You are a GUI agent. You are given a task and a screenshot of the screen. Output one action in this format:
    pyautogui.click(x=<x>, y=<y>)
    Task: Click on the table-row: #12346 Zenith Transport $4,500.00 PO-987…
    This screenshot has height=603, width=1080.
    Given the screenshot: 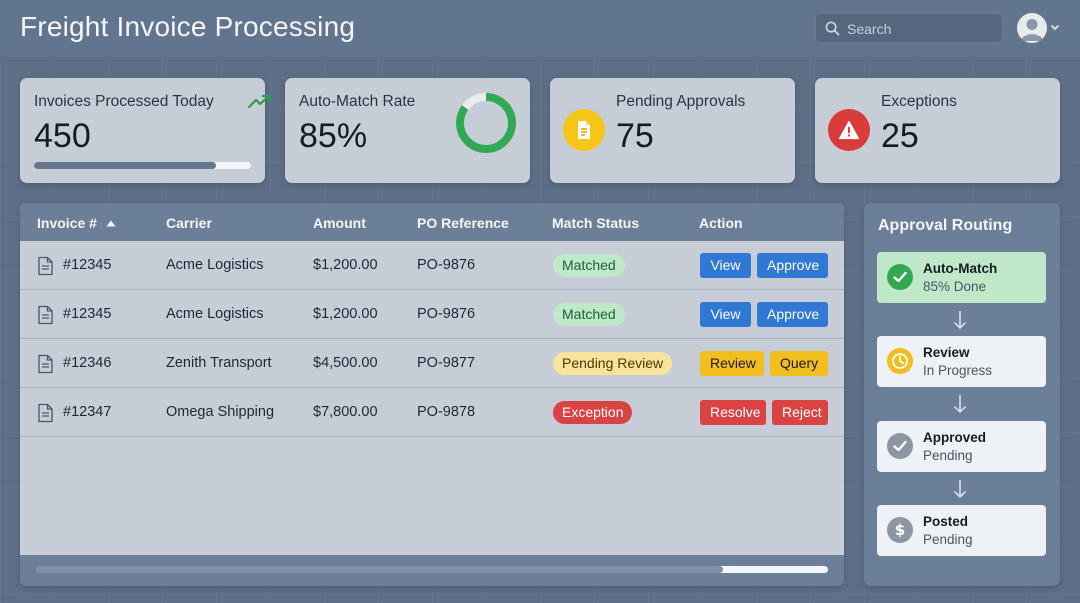 What is the action you would take?
    pyautogui.click(x=432, y=363)
    